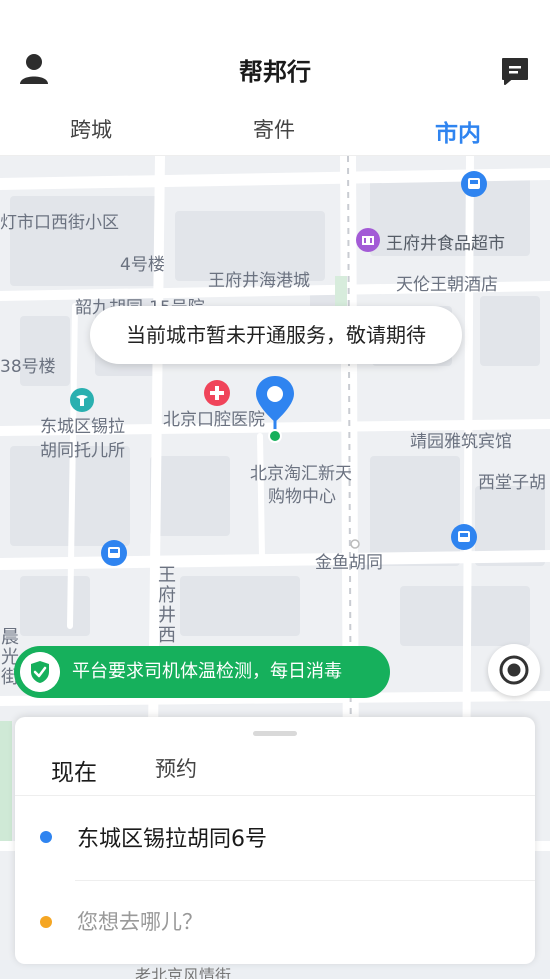  What do you see at coordinates (91, 129) in the screenshot?
I see `tab-intercity: 跨城` at bounding box center [91, 129].